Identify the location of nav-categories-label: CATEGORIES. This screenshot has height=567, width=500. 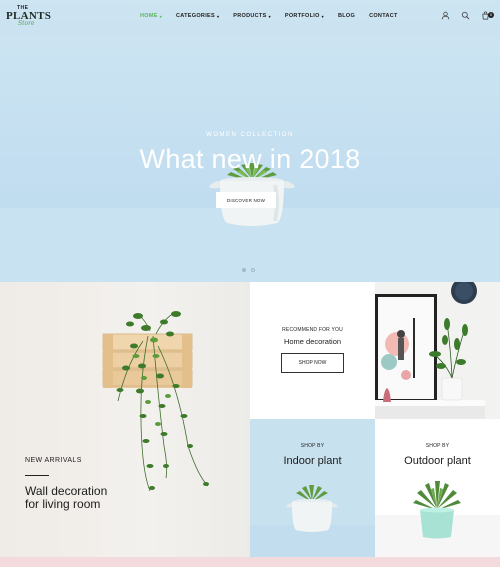
(195, 16).